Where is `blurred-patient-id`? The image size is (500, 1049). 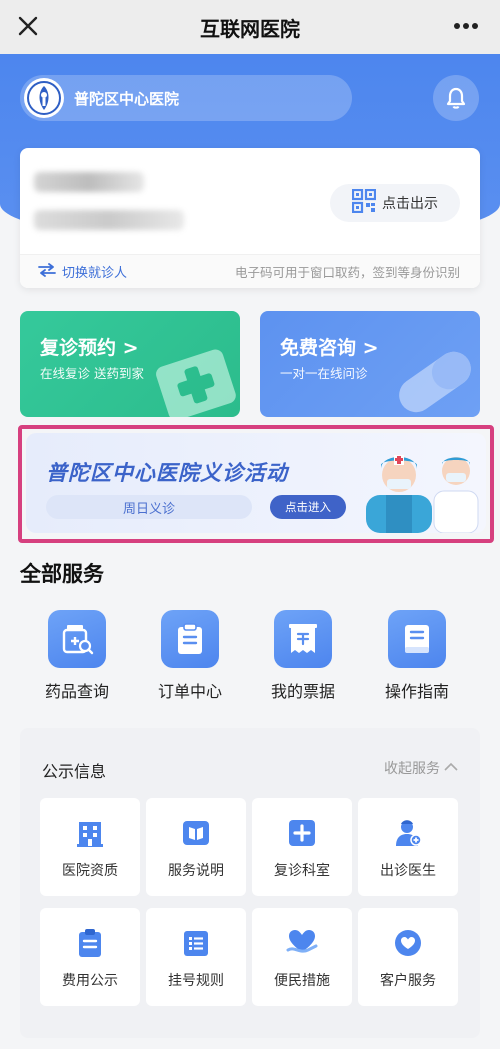 blurred-patient-id is located at coordinates (109, 220).